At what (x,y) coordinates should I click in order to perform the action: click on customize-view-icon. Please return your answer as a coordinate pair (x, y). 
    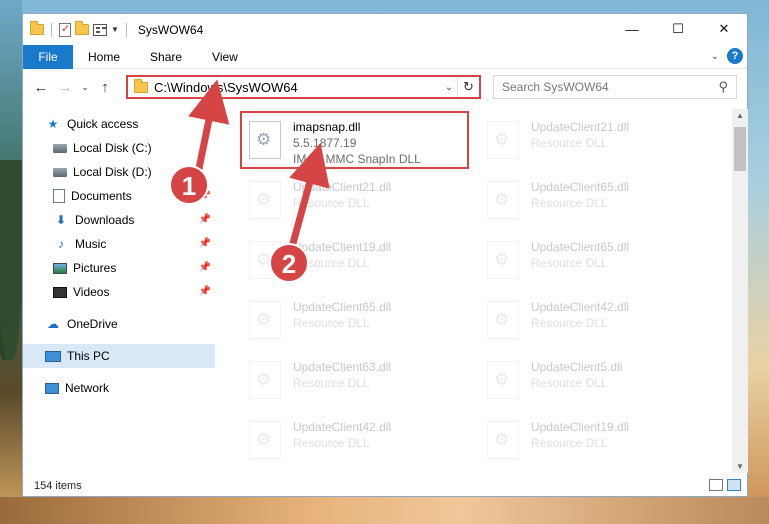
    Looking at the image, I should click on (100, 29).